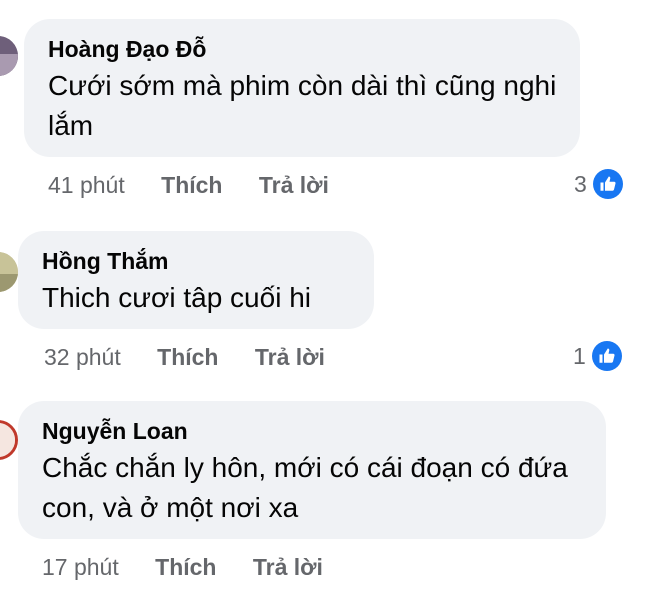 The width and height of the screenshot is (652, 592). Describe the element at coordinates (86, 185) in the screenshot. I see `comment-time: 41 phút` at that location.